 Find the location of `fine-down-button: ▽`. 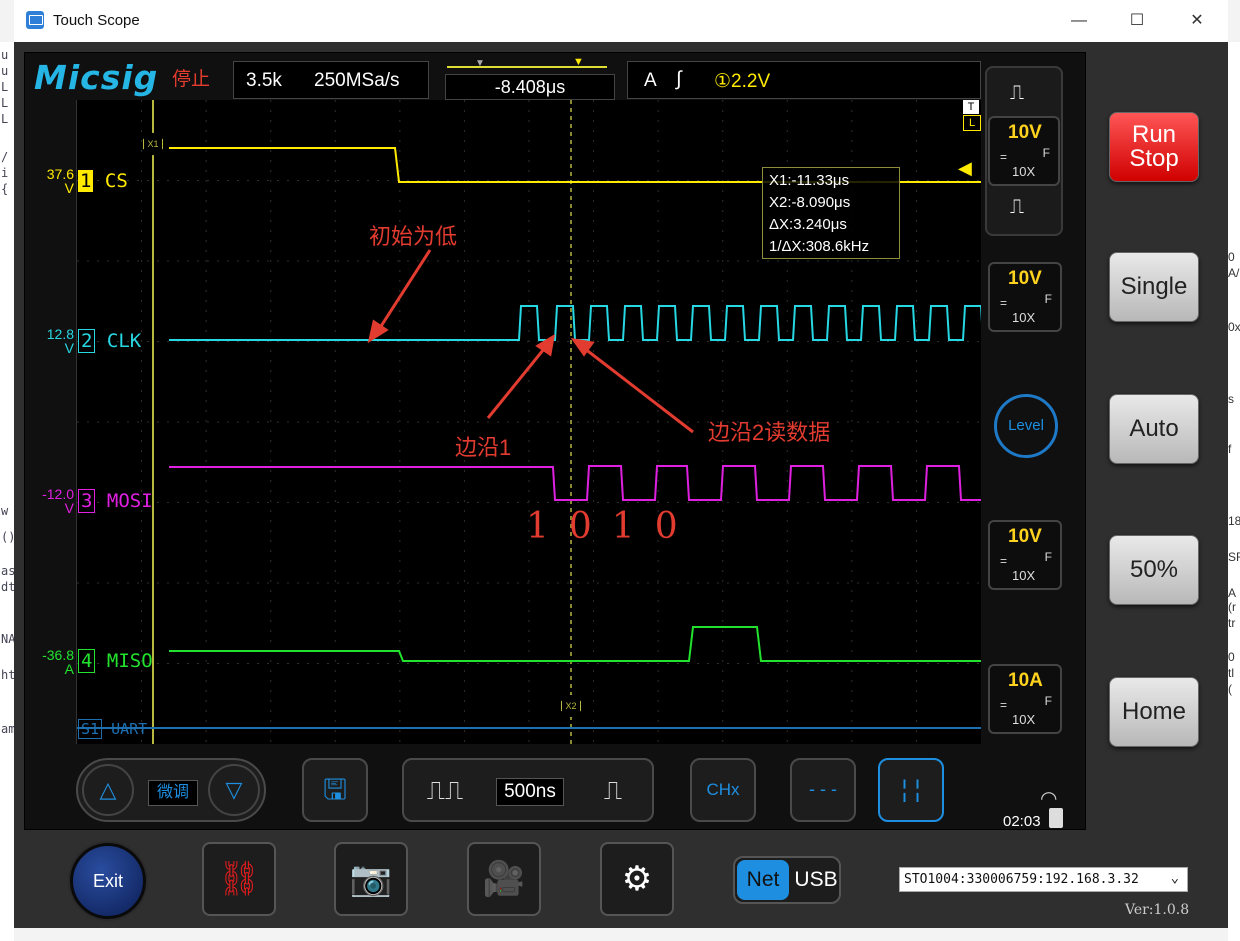

fine-down-button: ▽ is located at coordinates (234, 790).